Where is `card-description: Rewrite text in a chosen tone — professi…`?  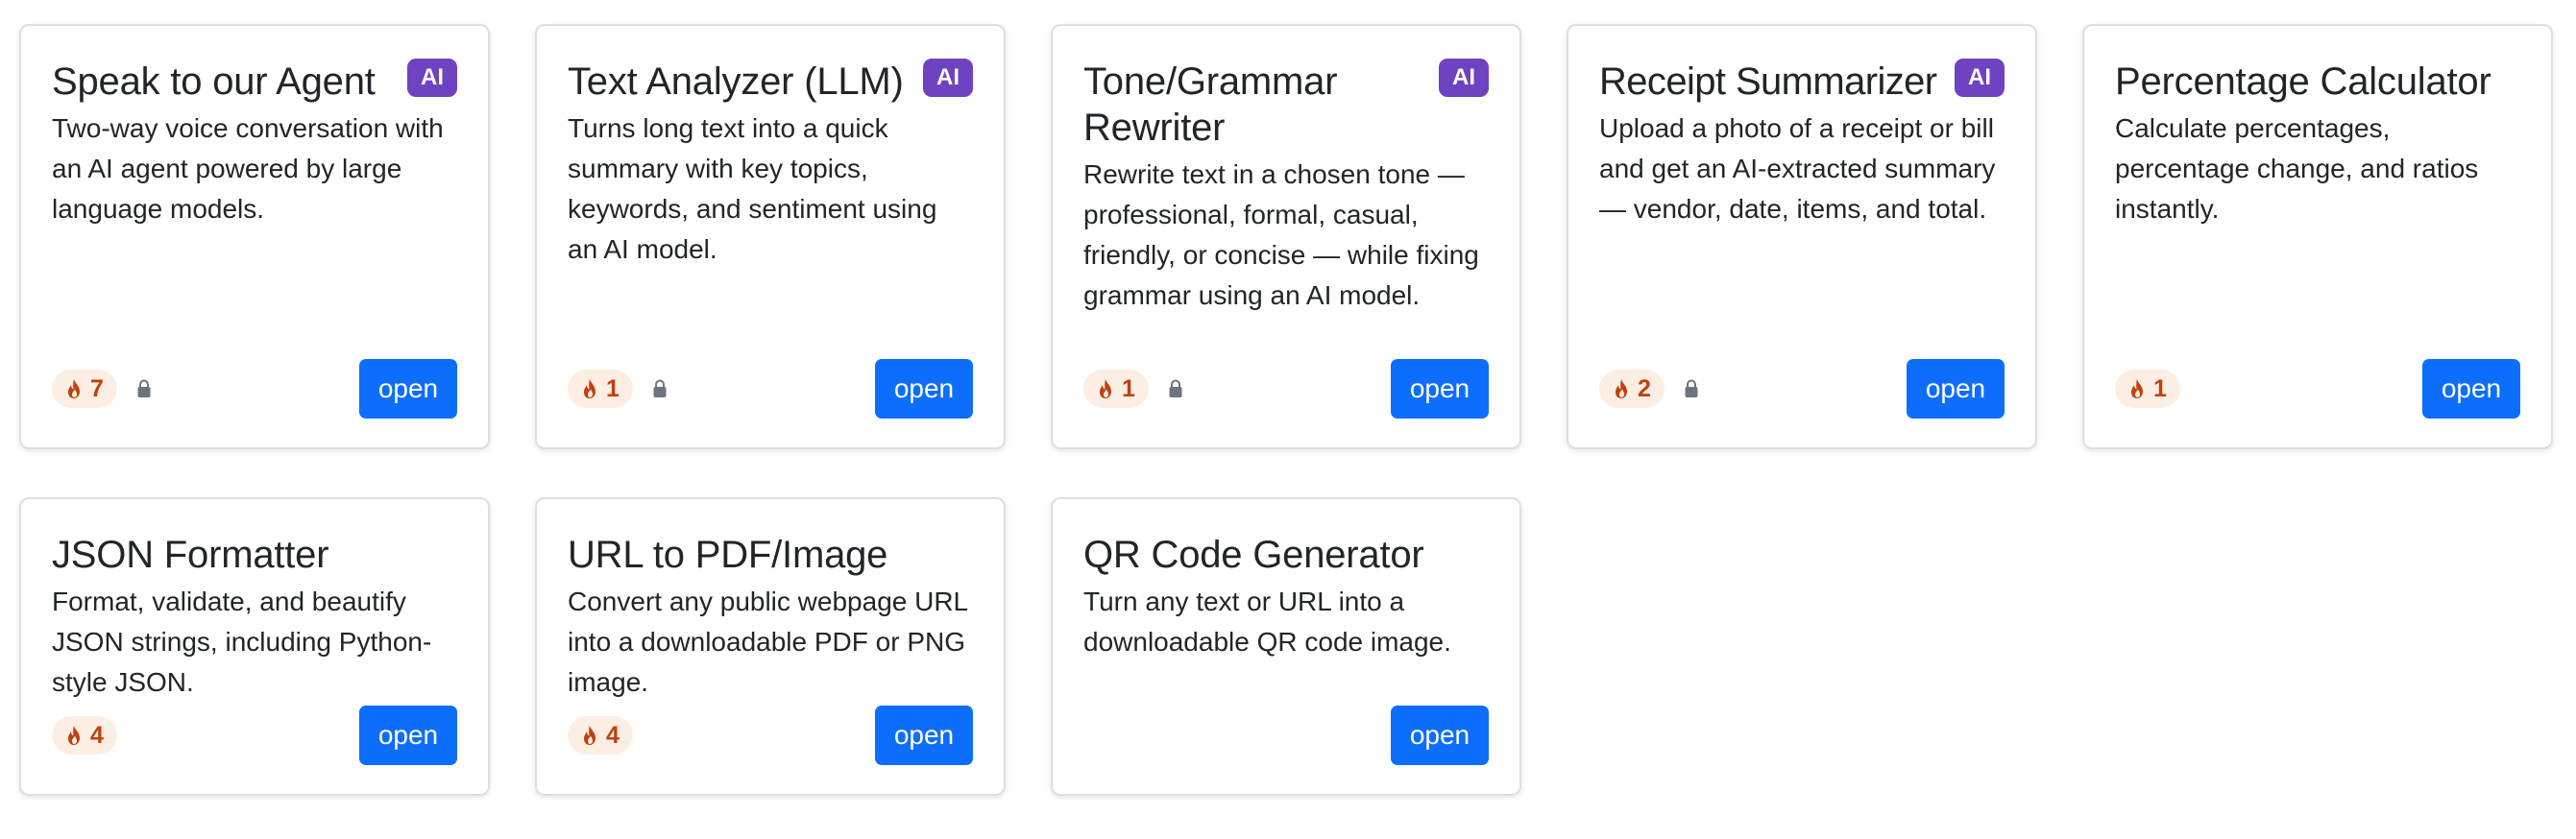
card-description: Rewrite text in a chosen tone — professi… is located at coordinates (1281, 234).